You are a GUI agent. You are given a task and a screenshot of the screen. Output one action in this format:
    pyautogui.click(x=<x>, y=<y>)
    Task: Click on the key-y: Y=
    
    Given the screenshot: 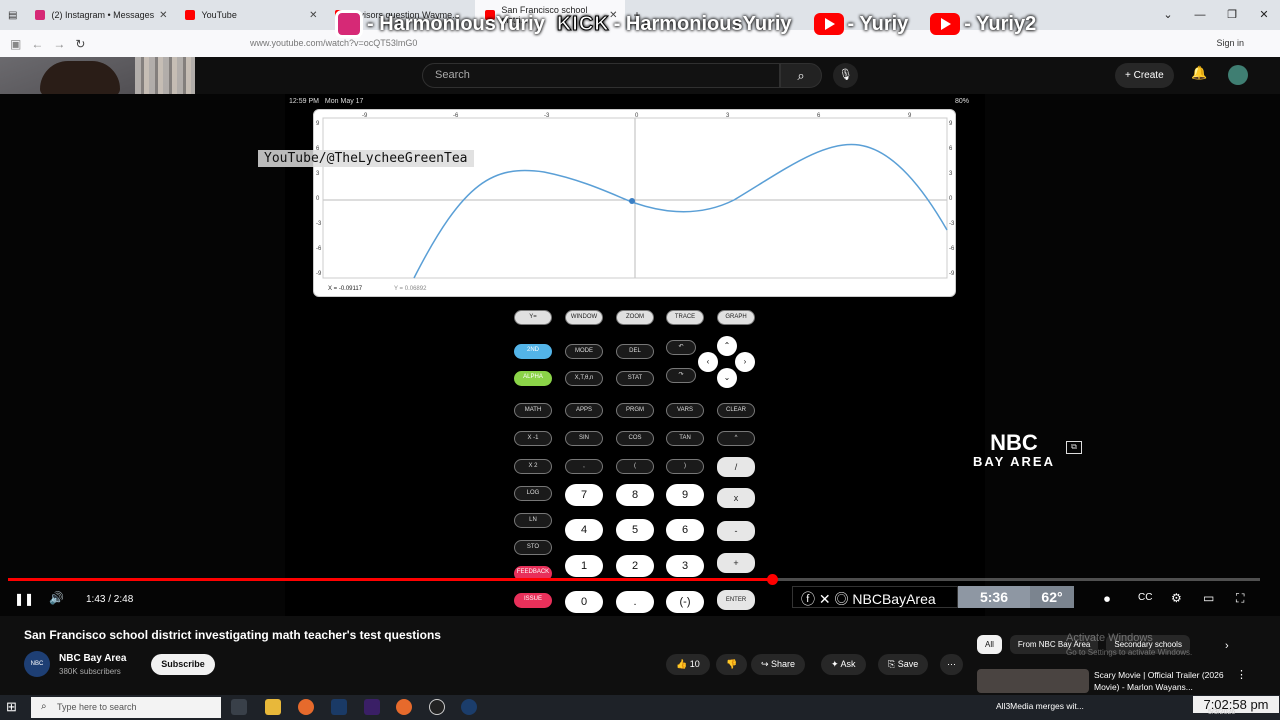 What is the action you would take?
    pyautogui.click(x=533, y=317)
    